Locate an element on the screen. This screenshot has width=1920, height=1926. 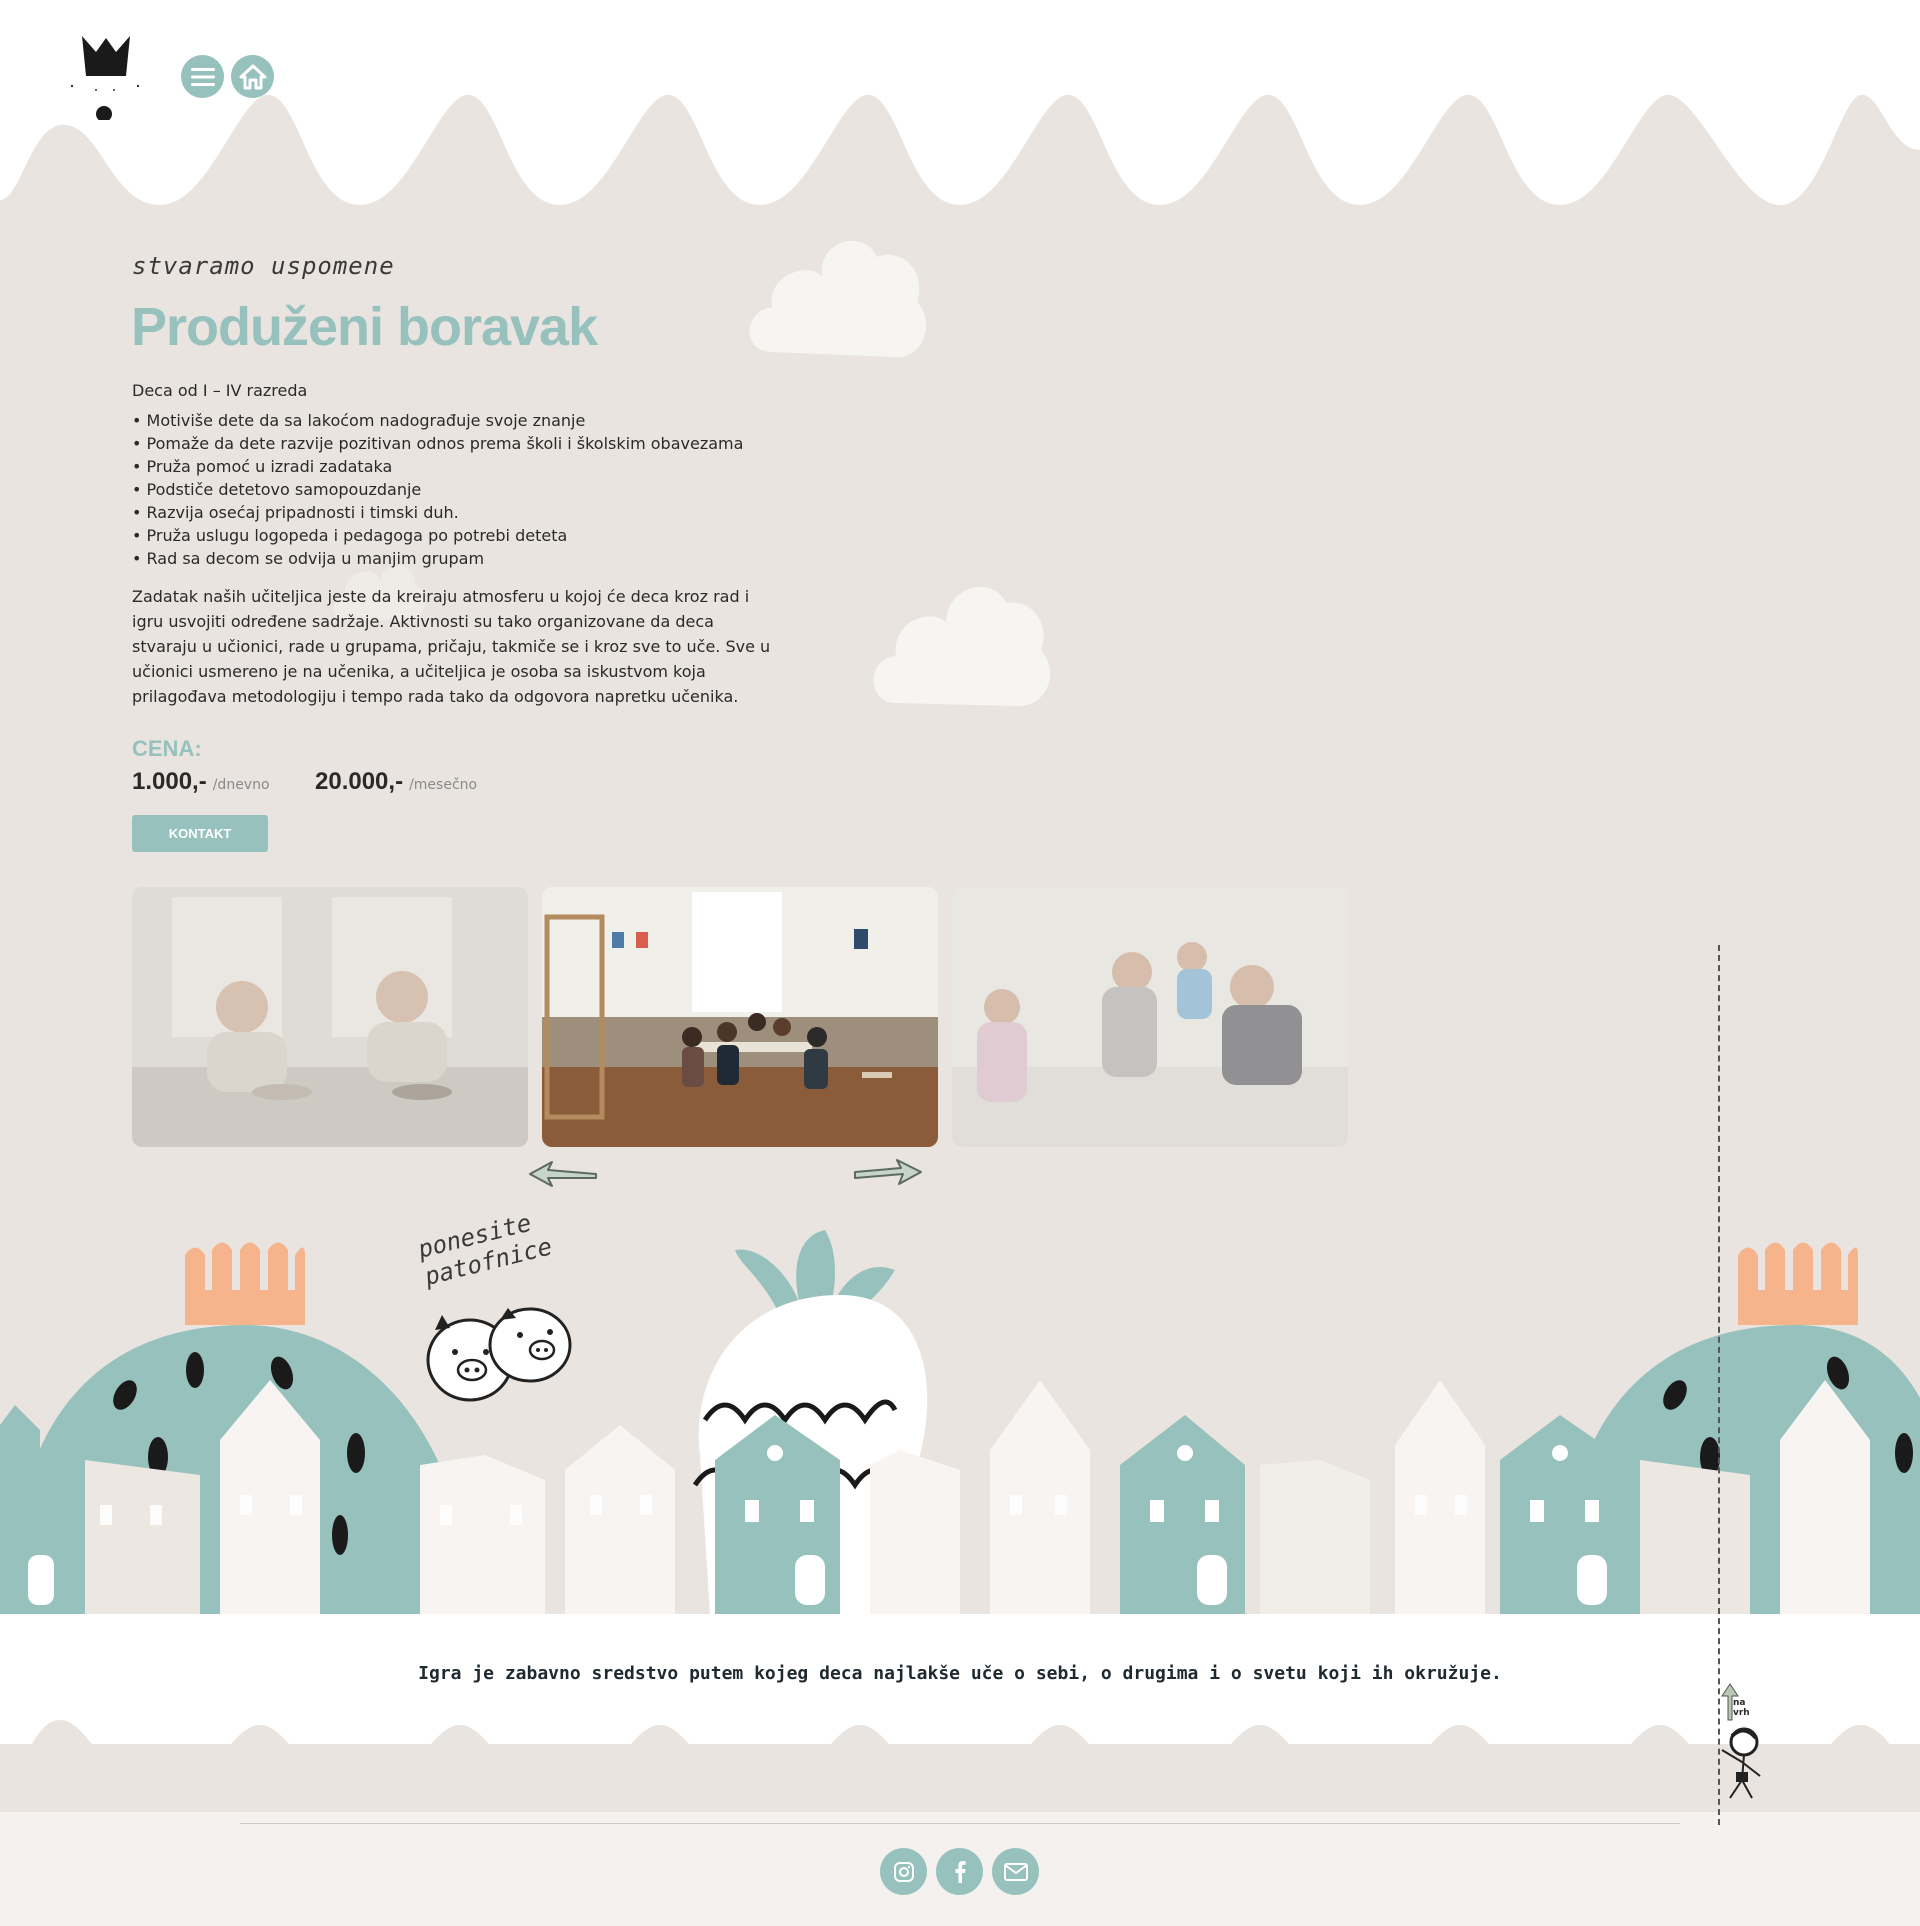
photo-children-drawing is located at coordinates (1150, 1017).